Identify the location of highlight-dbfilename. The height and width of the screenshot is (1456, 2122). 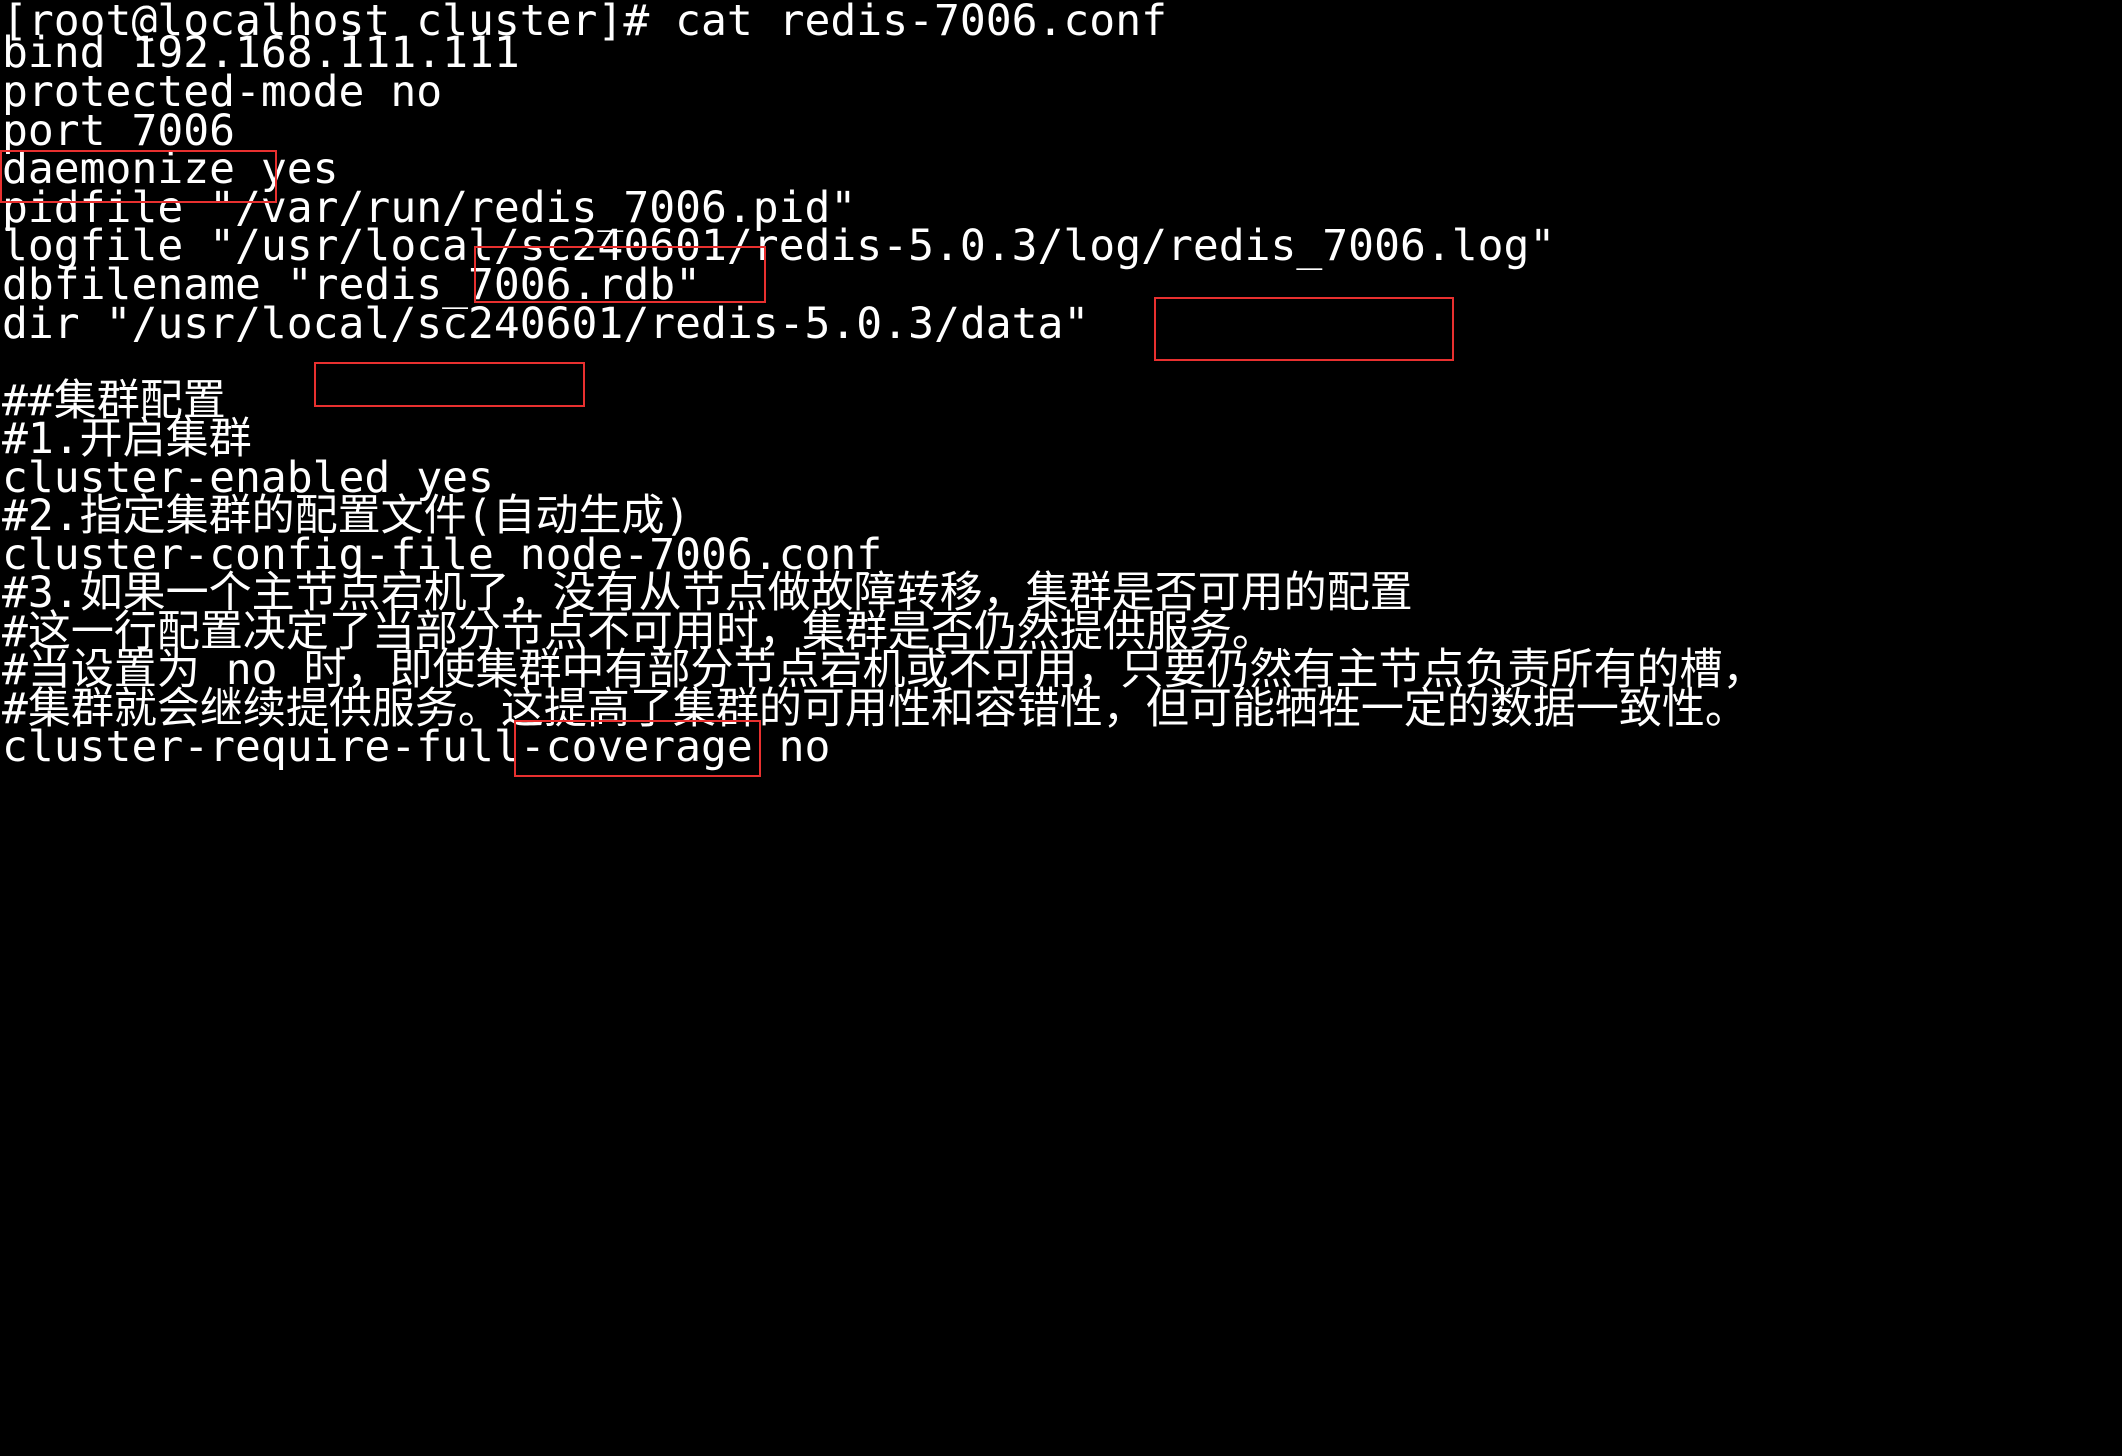
(449, 384).